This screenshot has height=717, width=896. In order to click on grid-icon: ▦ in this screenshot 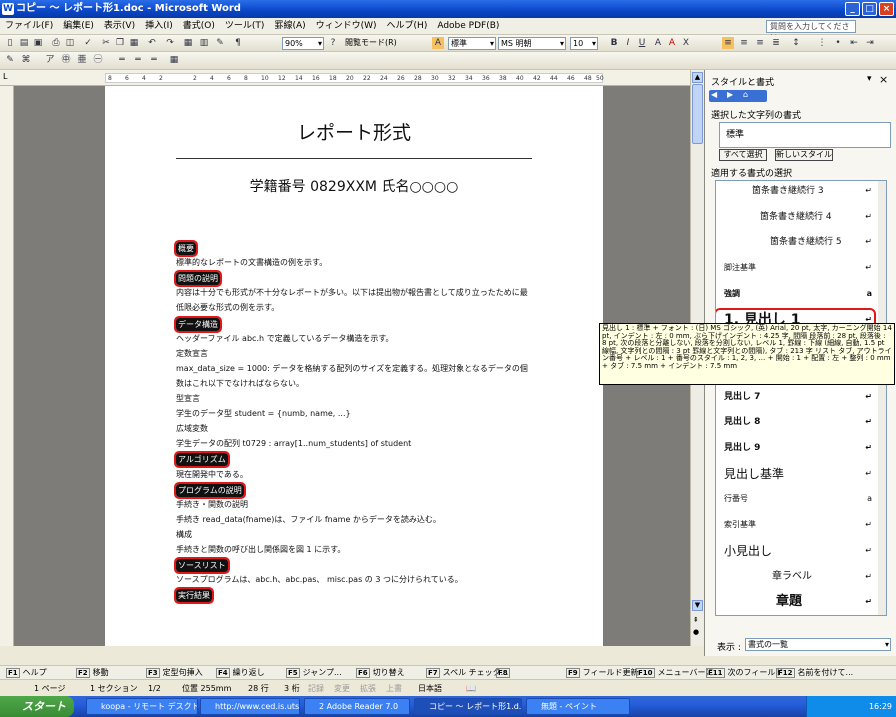, I will do `click(174, 60)`.